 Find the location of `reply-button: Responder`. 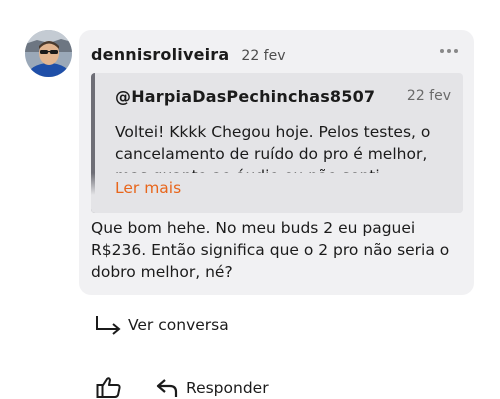

reply-button: Responder is located at coordinates (212, 388).